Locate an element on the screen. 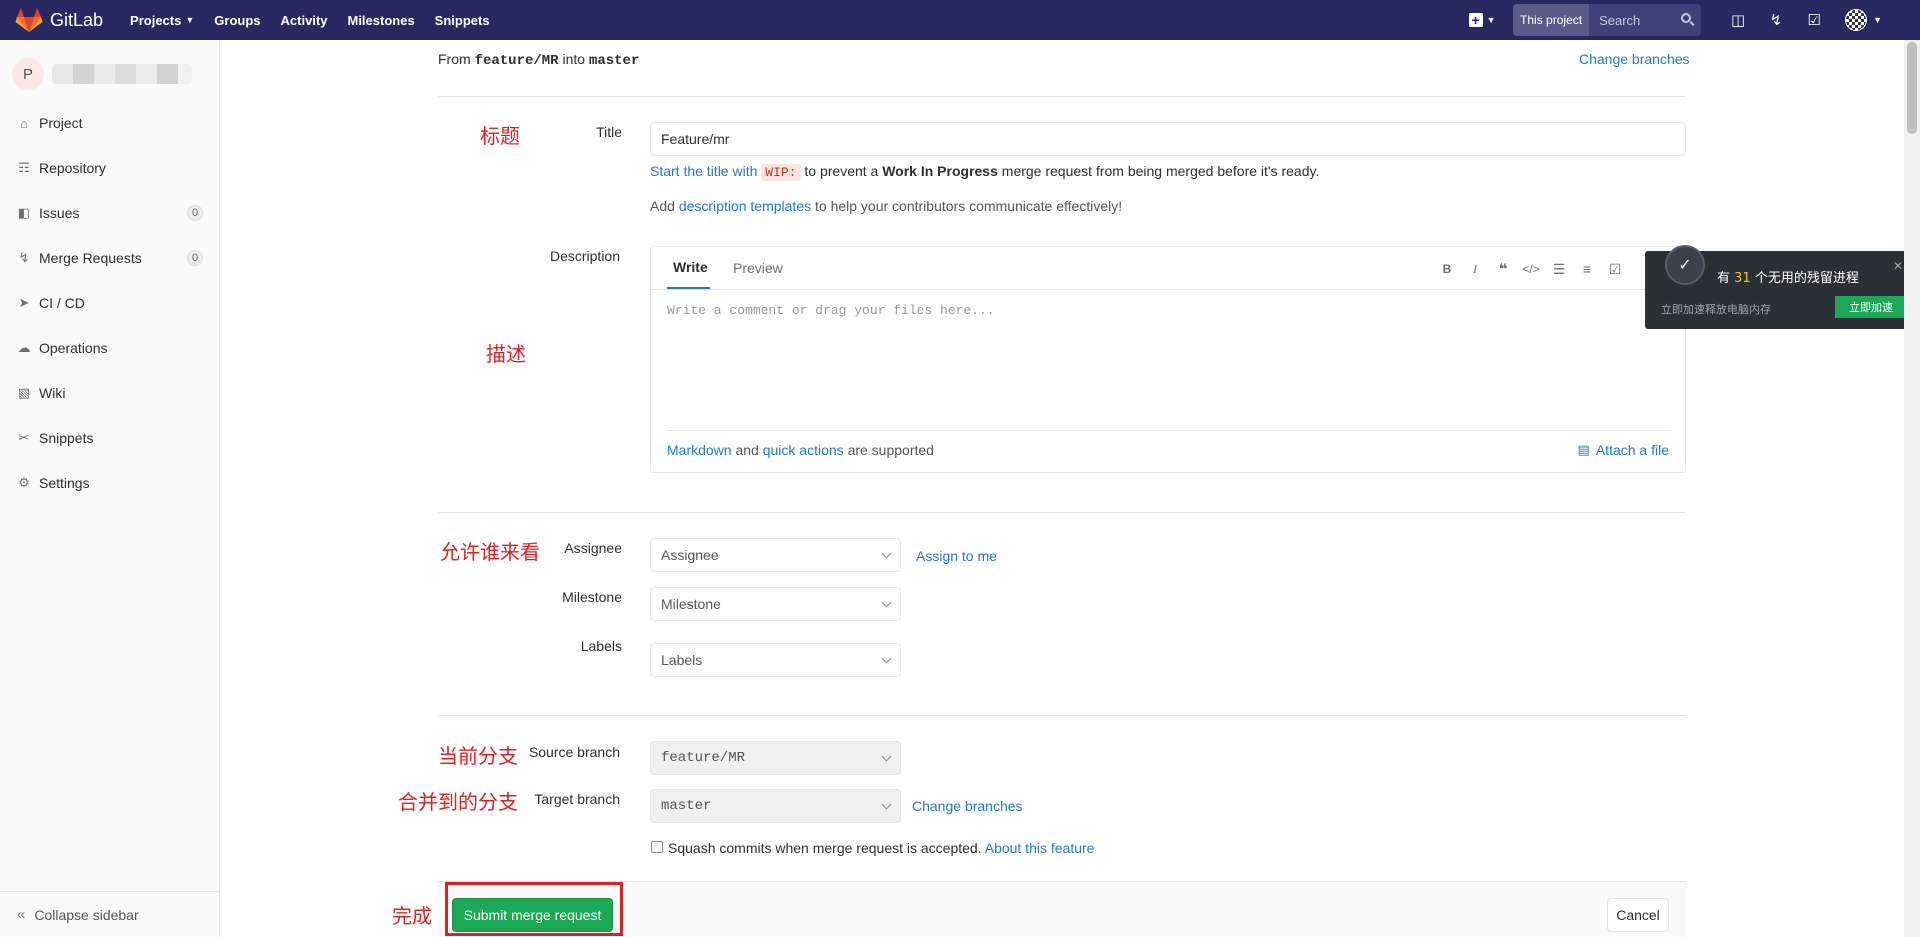 The width and height of the screenshot is (1920, 937). numbered-list-icon: ≡ is located at coordinates (1587, 269).